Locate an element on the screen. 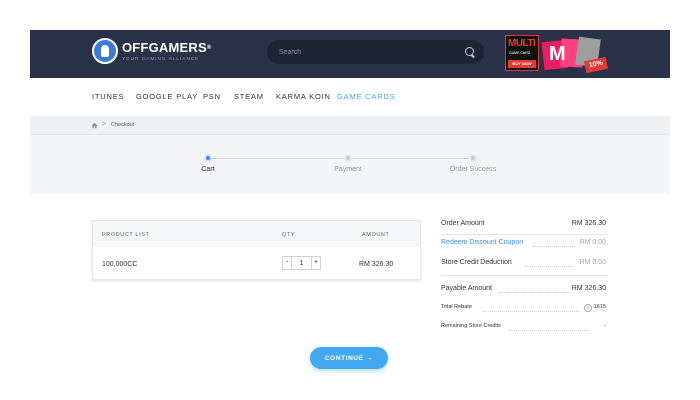  summary-row-discount: Redeem Discount Coupon RM 0.00 is located at coordinates (524, 244).